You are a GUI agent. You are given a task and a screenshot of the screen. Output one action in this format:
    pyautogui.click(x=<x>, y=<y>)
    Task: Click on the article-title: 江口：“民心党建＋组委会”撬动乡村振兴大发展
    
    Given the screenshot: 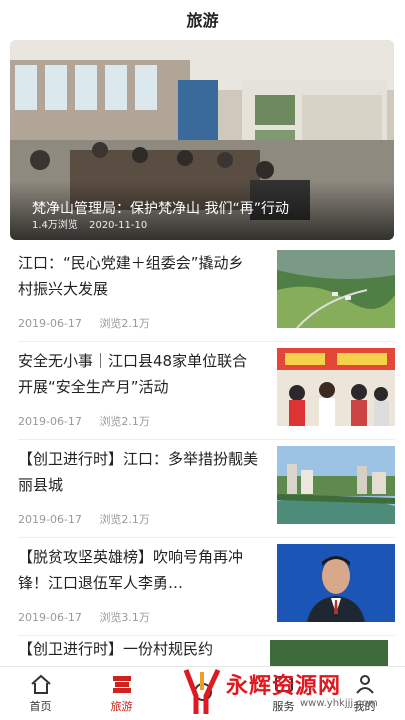 What is the action you would take?
    pyautogui.click(x=131, y=276)
    